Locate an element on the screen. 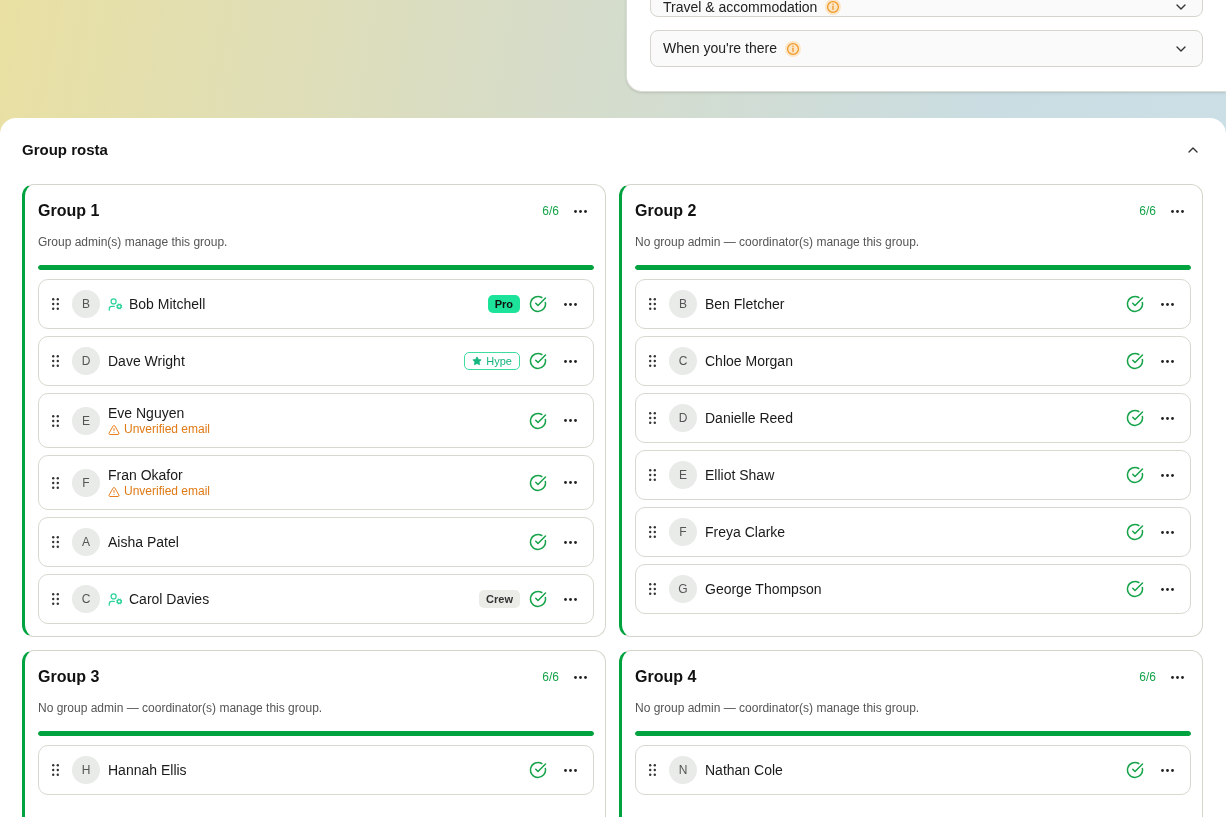 The height and width of the screenshot is (817, 1226). avatar: N is located at coordinates (683, 770).